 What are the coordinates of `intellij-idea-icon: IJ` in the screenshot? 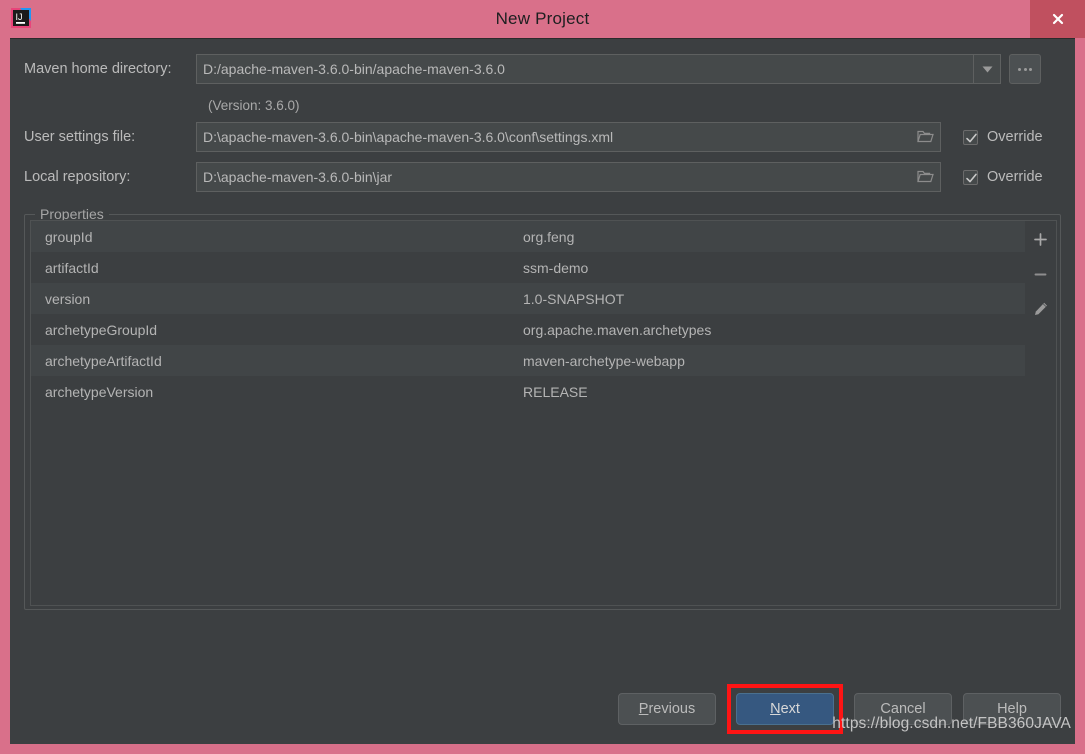 It's located at (21, 18).